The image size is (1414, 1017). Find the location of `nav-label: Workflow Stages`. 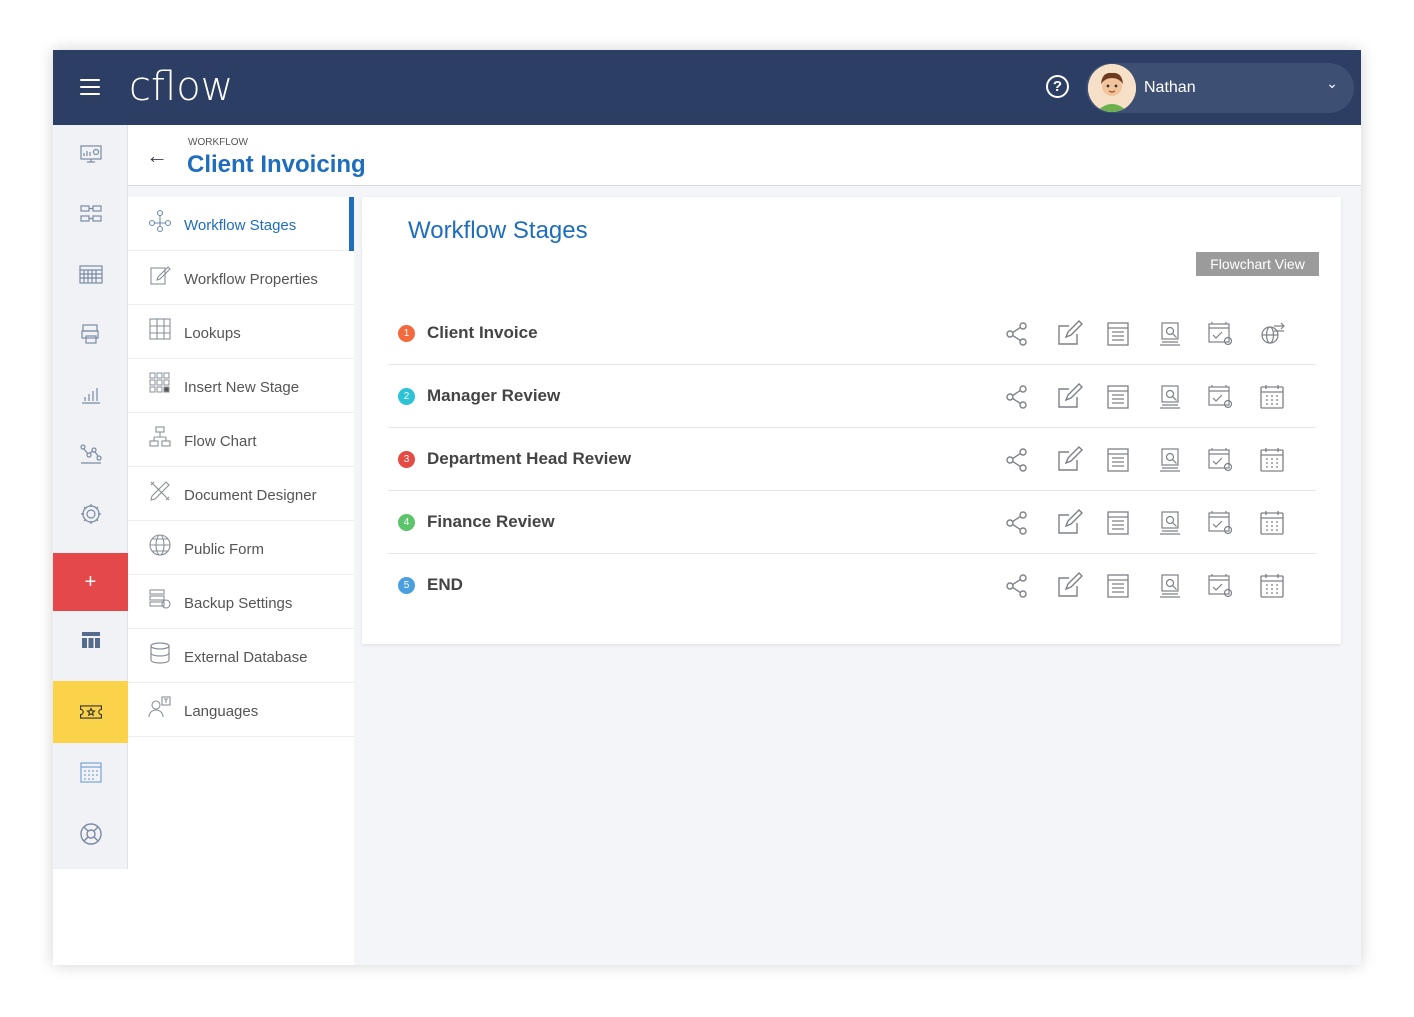

nav-label: Workflow Stages is located at coordinates (240, 225).